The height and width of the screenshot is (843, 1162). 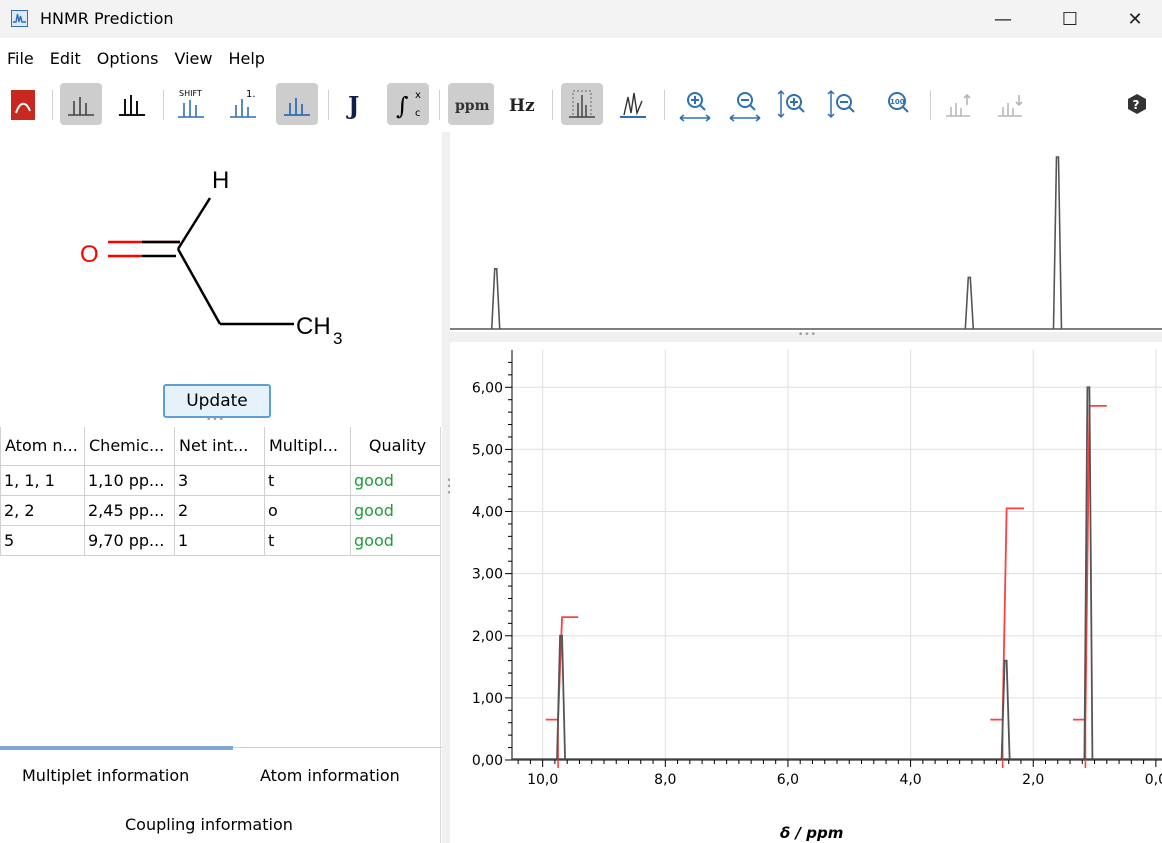 I want to click on hz-icon: Hz, so click(x=522, y=106).